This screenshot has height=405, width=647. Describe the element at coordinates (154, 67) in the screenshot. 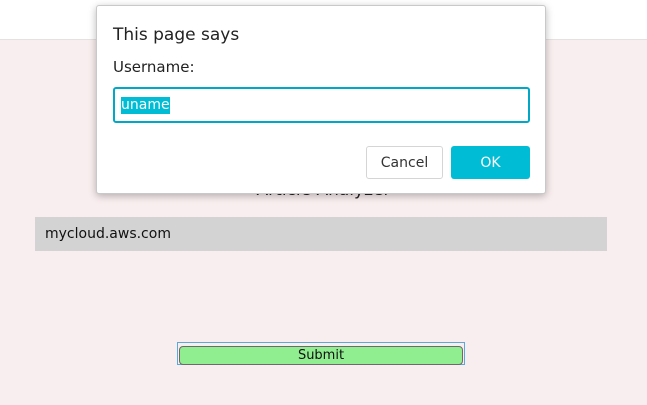

I see `username-label: Username:` at that location.